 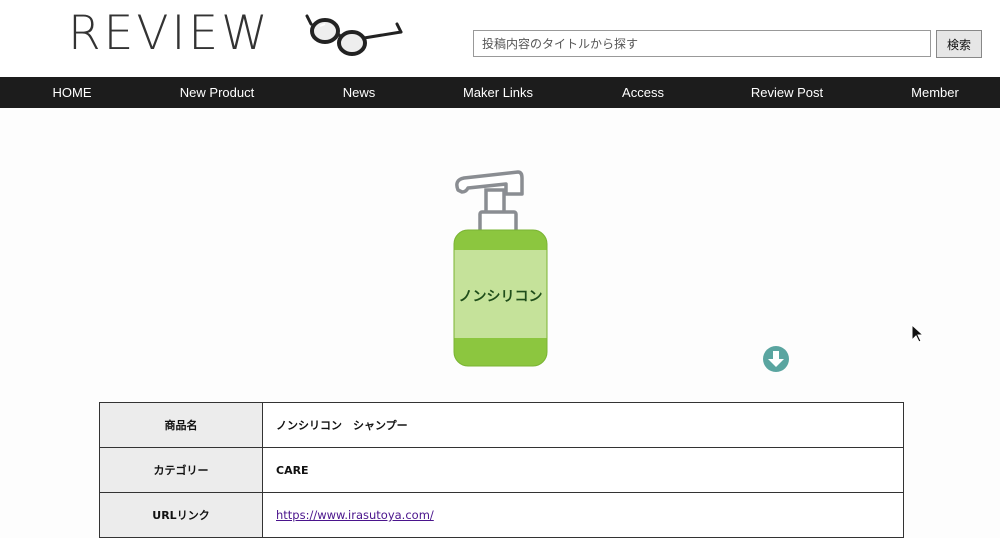 I want to click on row-value-product-name: ノンシリコン シャンプー, so click(x=583, y=425).